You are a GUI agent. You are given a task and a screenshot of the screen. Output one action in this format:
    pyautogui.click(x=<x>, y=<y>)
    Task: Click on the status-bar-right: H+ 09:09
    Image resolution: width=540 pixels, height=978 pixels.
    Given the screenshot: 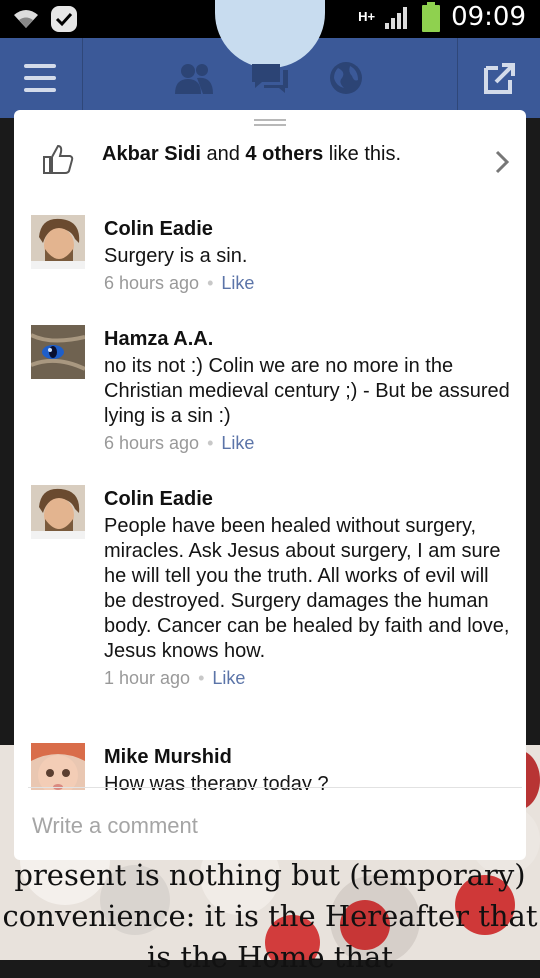 What is the action you would take?
    pyautogui.click(x=442, y=17)
    